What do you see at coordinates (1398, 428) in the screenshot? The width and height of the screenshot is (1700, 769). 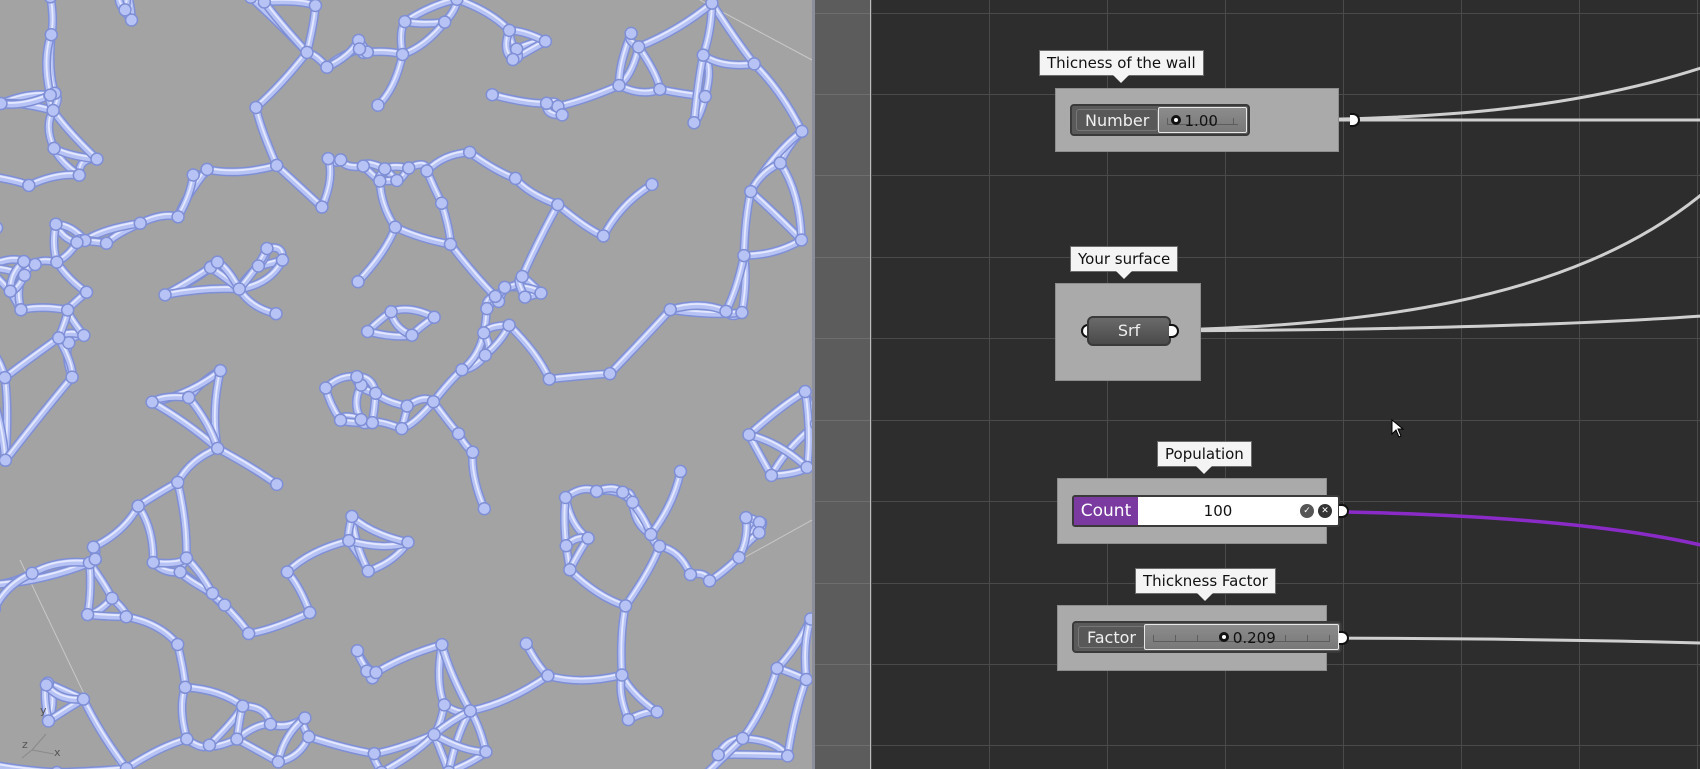 I see `mouse-cursor-icon` at bounding box center [1398, 428].